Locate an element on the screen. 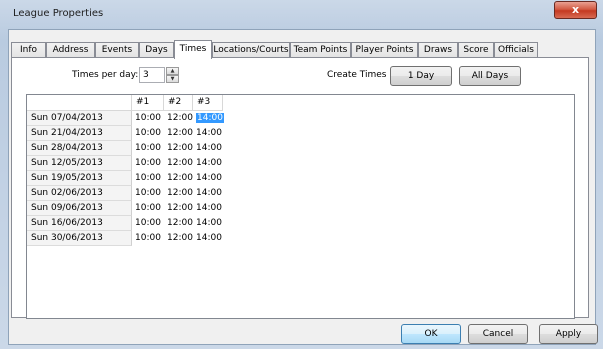  row-date-header: Sun 16/06/2013 is located at coordinates (79, 223).